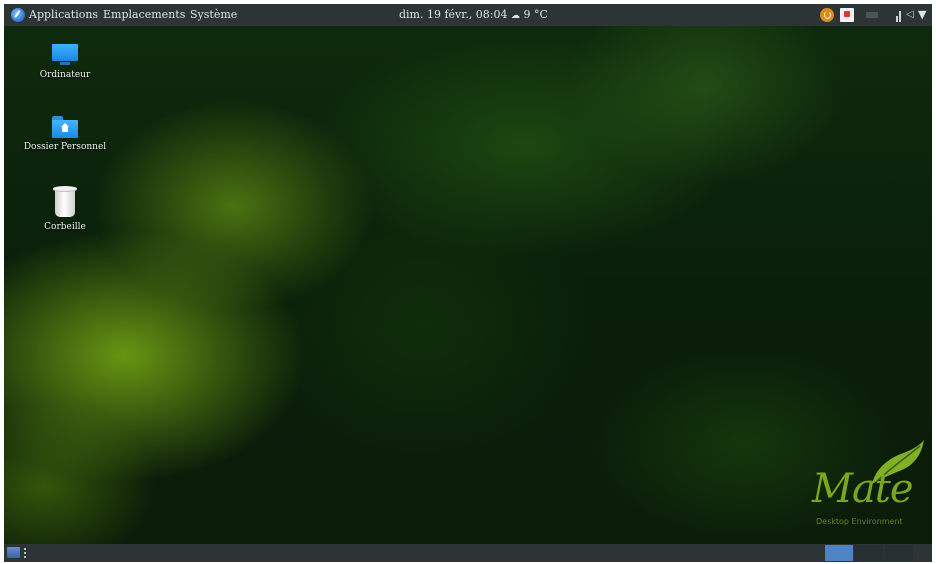 The width and height of the screenshot is (936, 564). I want to click on menu-systeme: Système, so click(213, 15).